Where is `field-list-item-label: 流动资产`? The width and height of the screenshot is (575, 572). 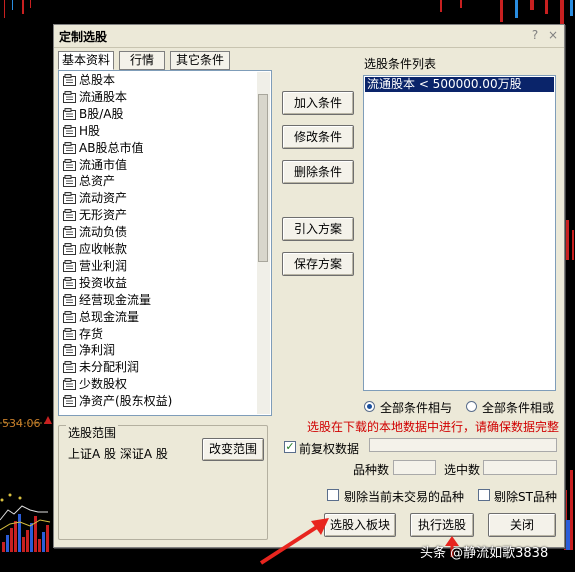
field-list-item-label: 流动资产 is located at coordinates (103, 198).